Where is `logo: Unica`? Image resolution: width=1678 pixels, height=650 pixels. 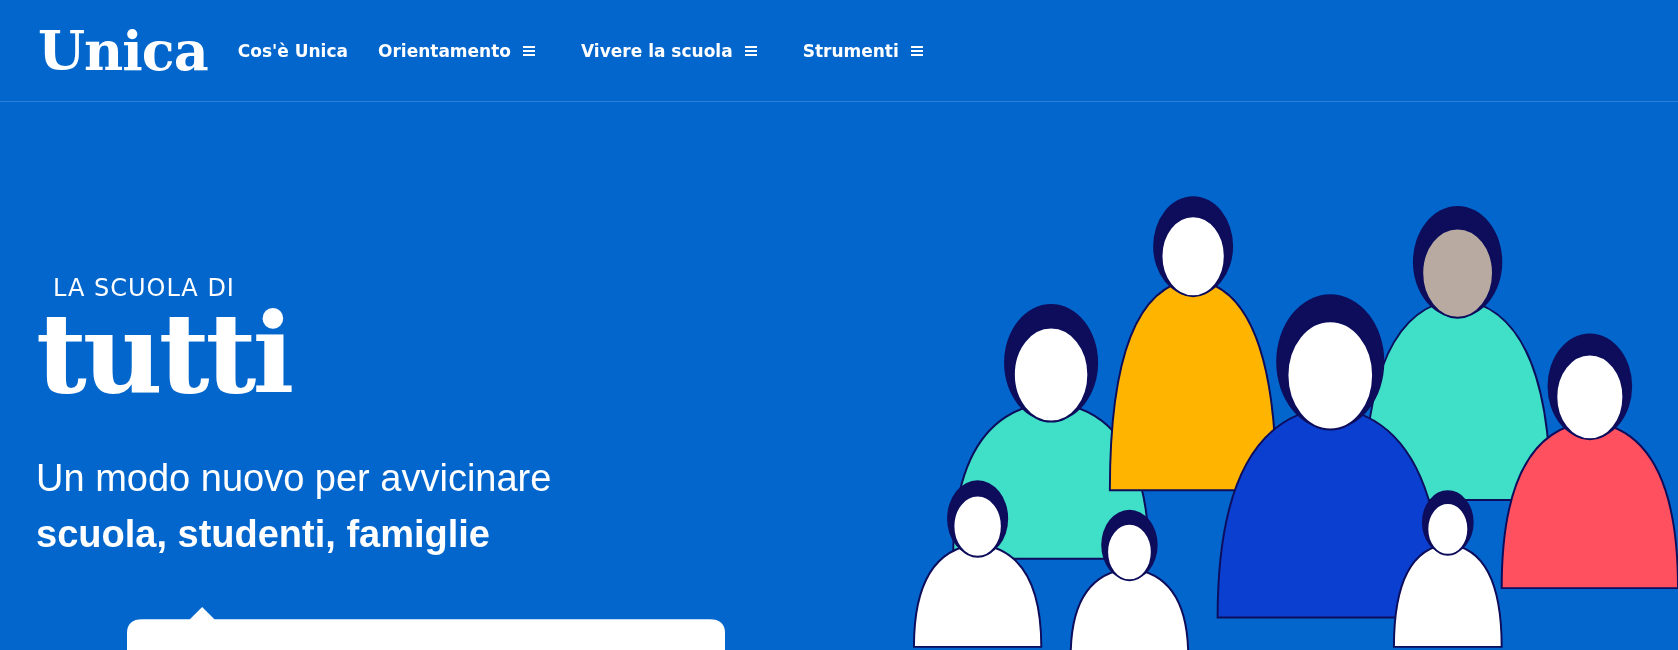 logo: Unica is located at coordinates (123, 50).